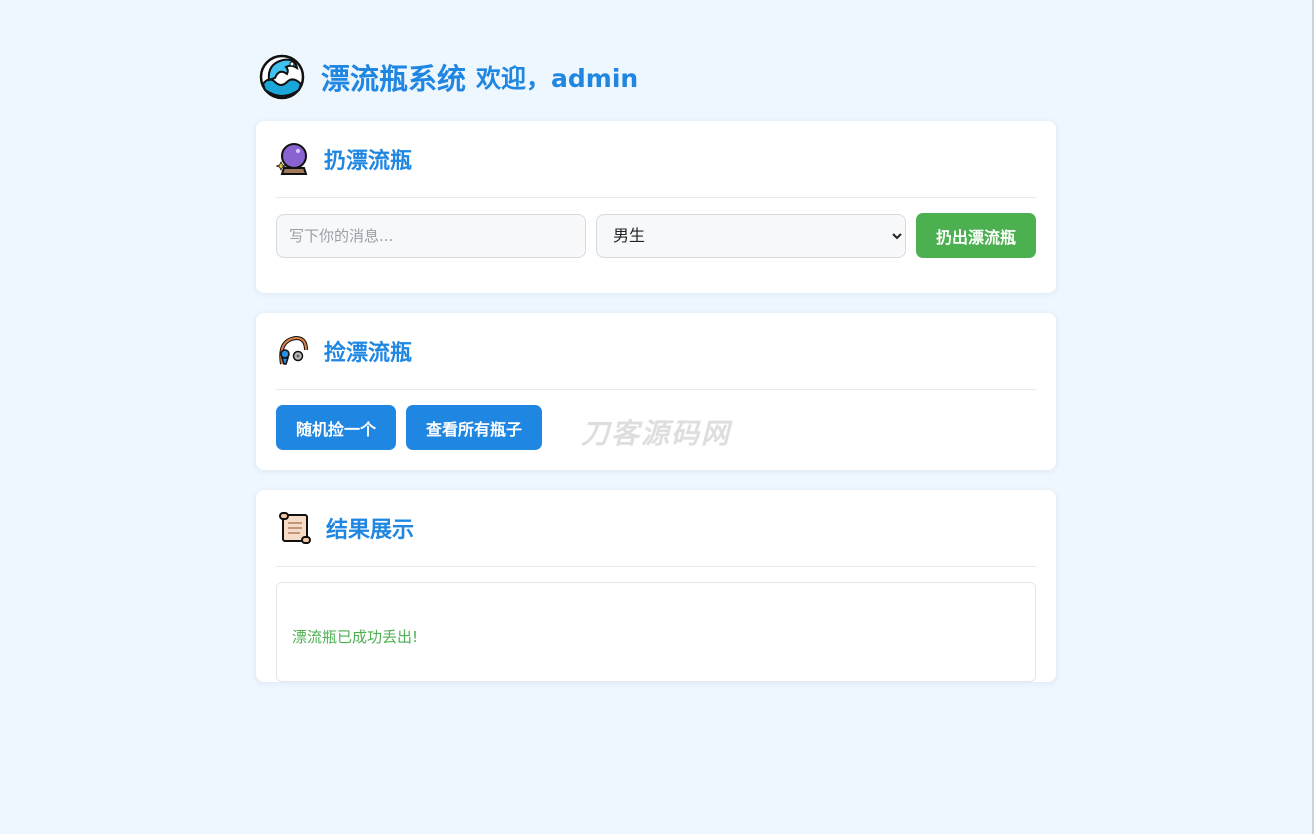 The image size is (1314, 834). Describe the element at coordinates (394, 79) in the screenshot. I see `app-name: 漂流瓶系统` at that location.